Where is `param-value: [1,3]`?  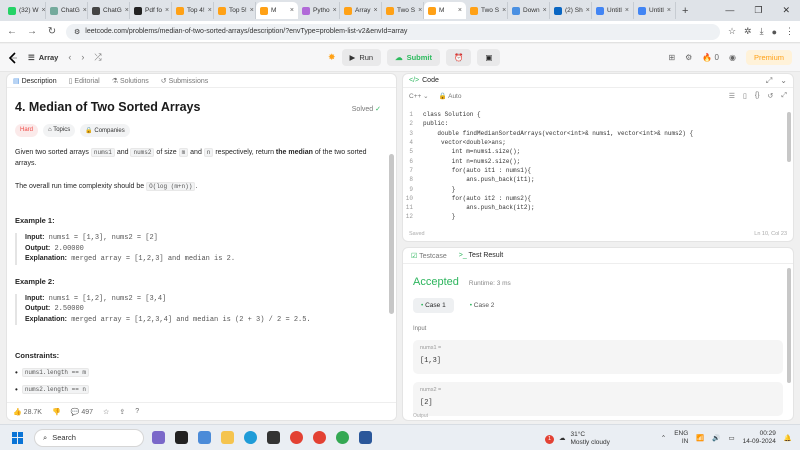 param-value: [1,3] is located at coordinates (598, 361).